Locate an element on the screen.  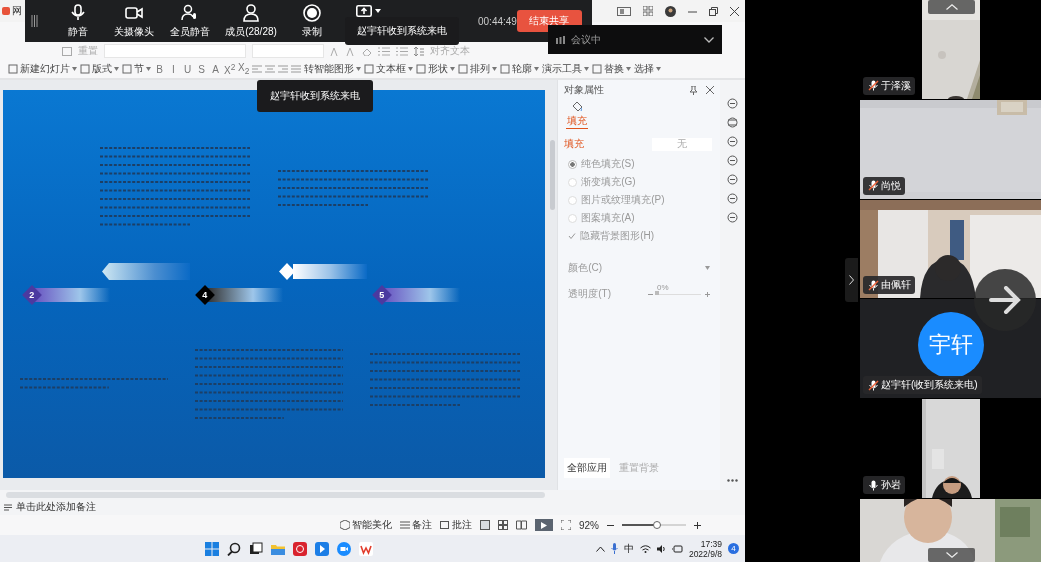
wifi-icon is located at coordinates (645, 548).